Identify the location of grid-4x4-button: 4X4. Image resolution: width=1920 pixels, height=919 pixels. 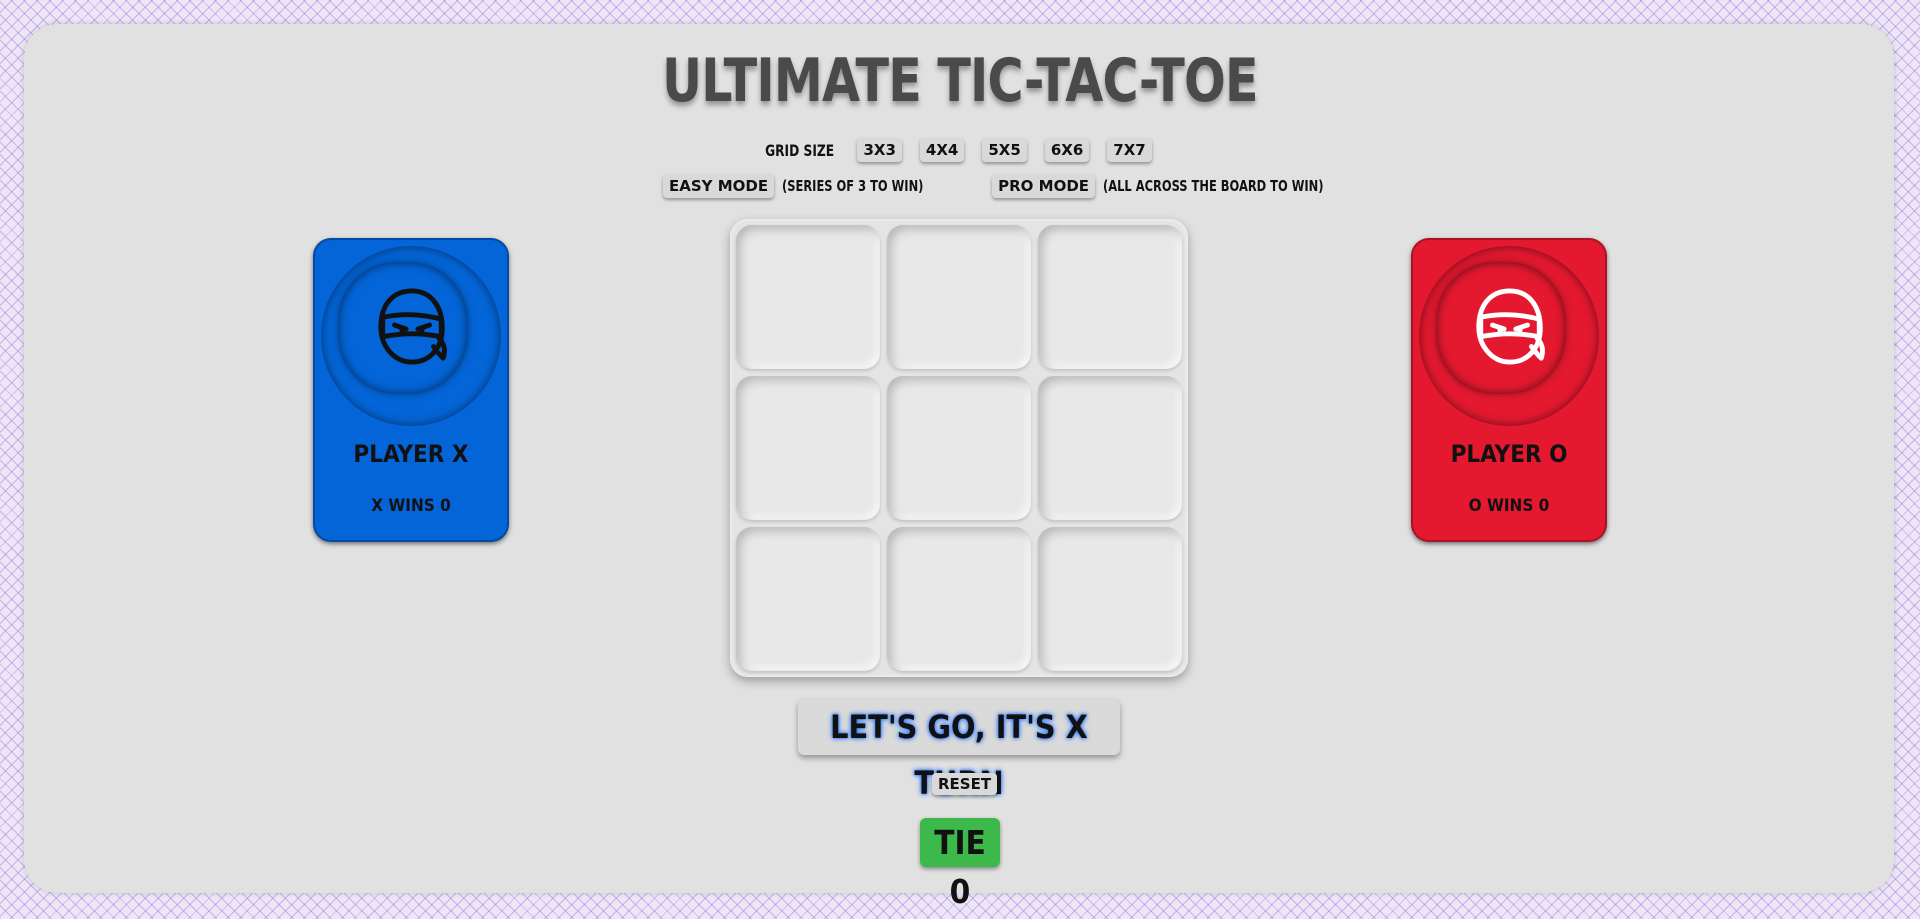
(942, 150).